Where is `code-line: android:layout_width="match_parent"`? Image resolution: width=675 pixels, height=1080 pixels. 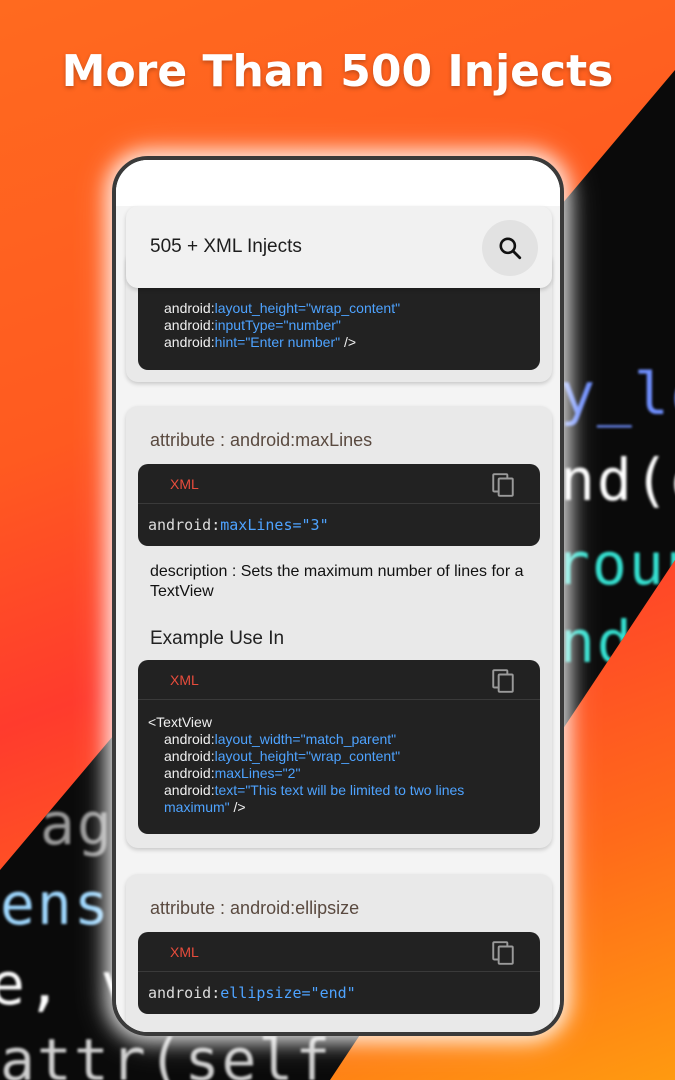 code-line: android:layout_width="match_parent" is located at coordinates (280, 739).